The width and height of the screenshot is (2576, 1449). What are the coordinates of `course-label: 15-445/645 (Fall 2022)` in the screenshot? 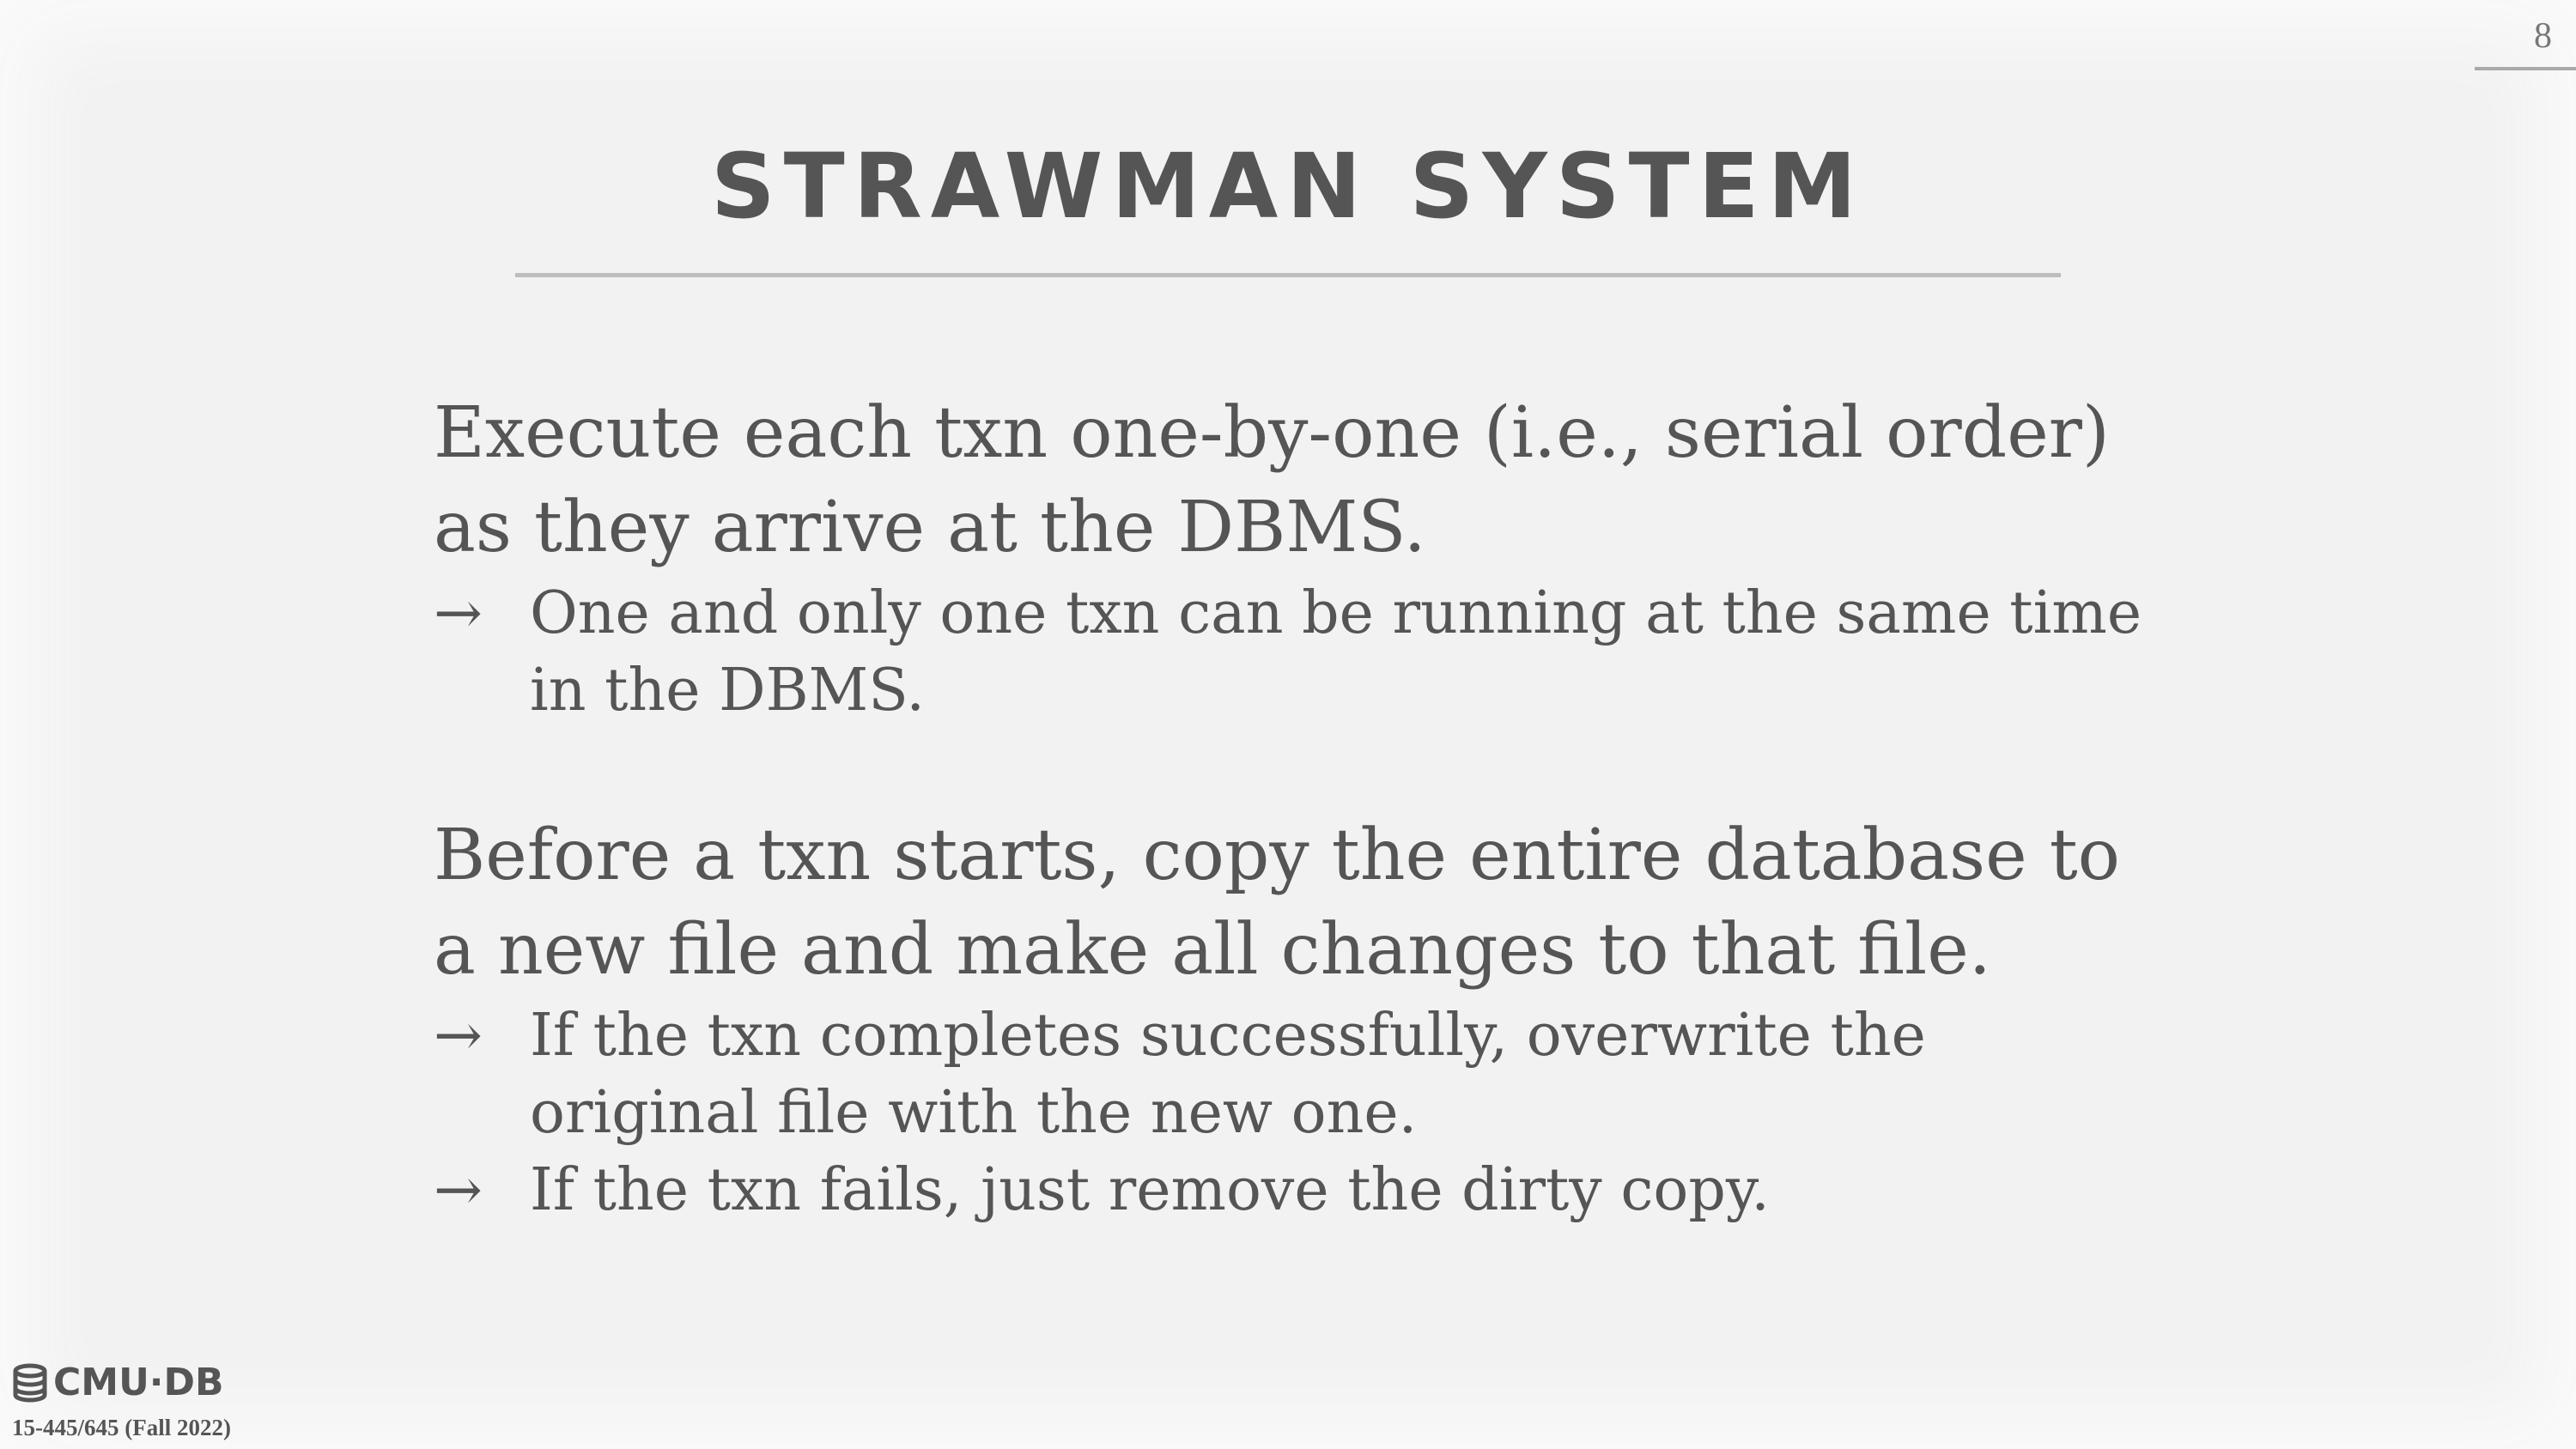 It's located at (122, 1427).